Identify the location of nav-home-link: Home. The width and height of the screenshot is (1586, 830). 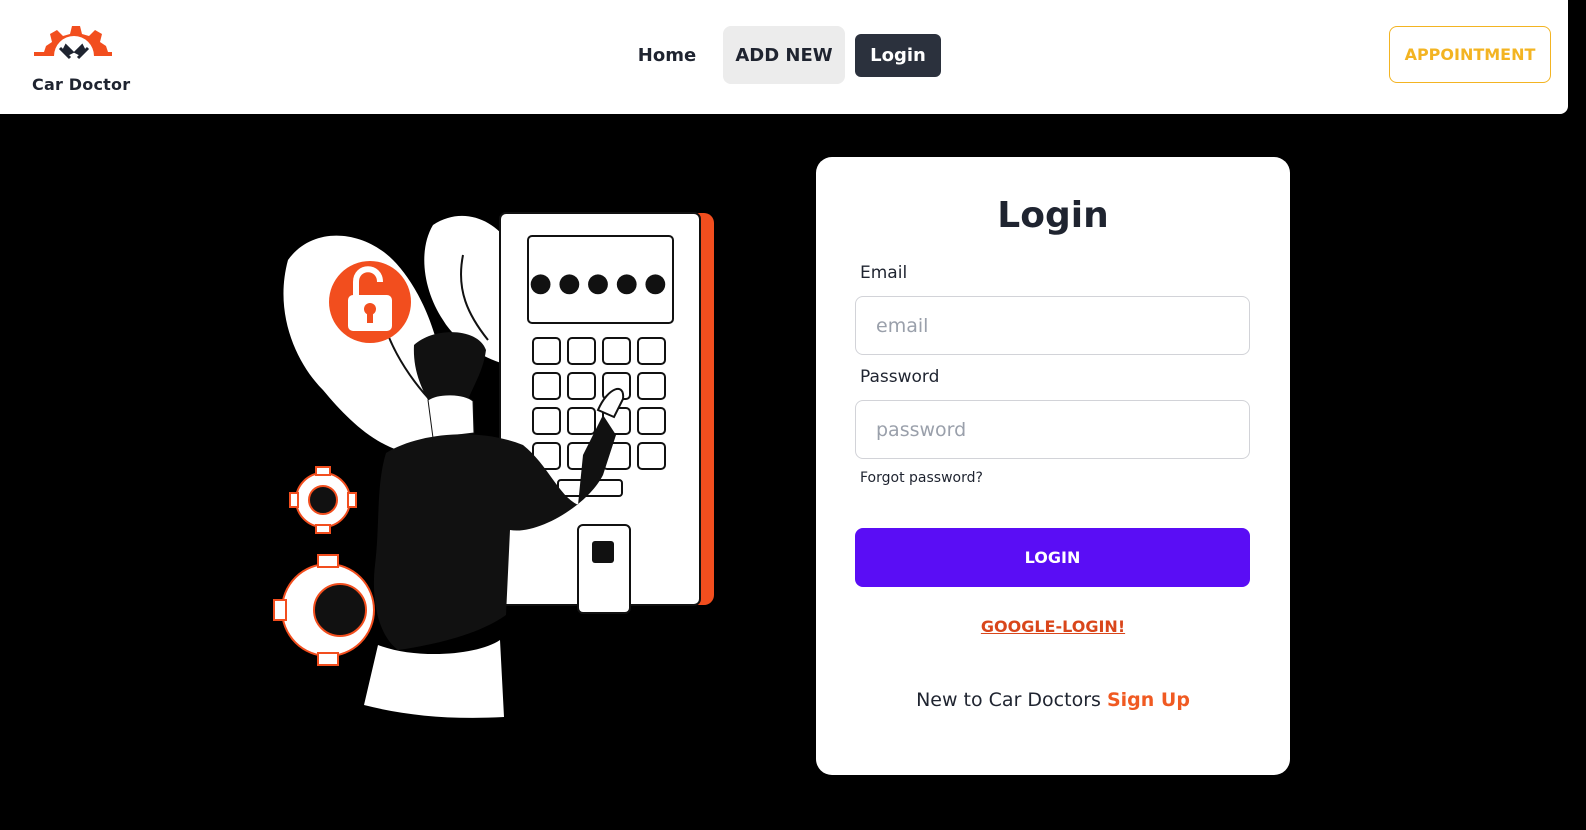
(667, 55).